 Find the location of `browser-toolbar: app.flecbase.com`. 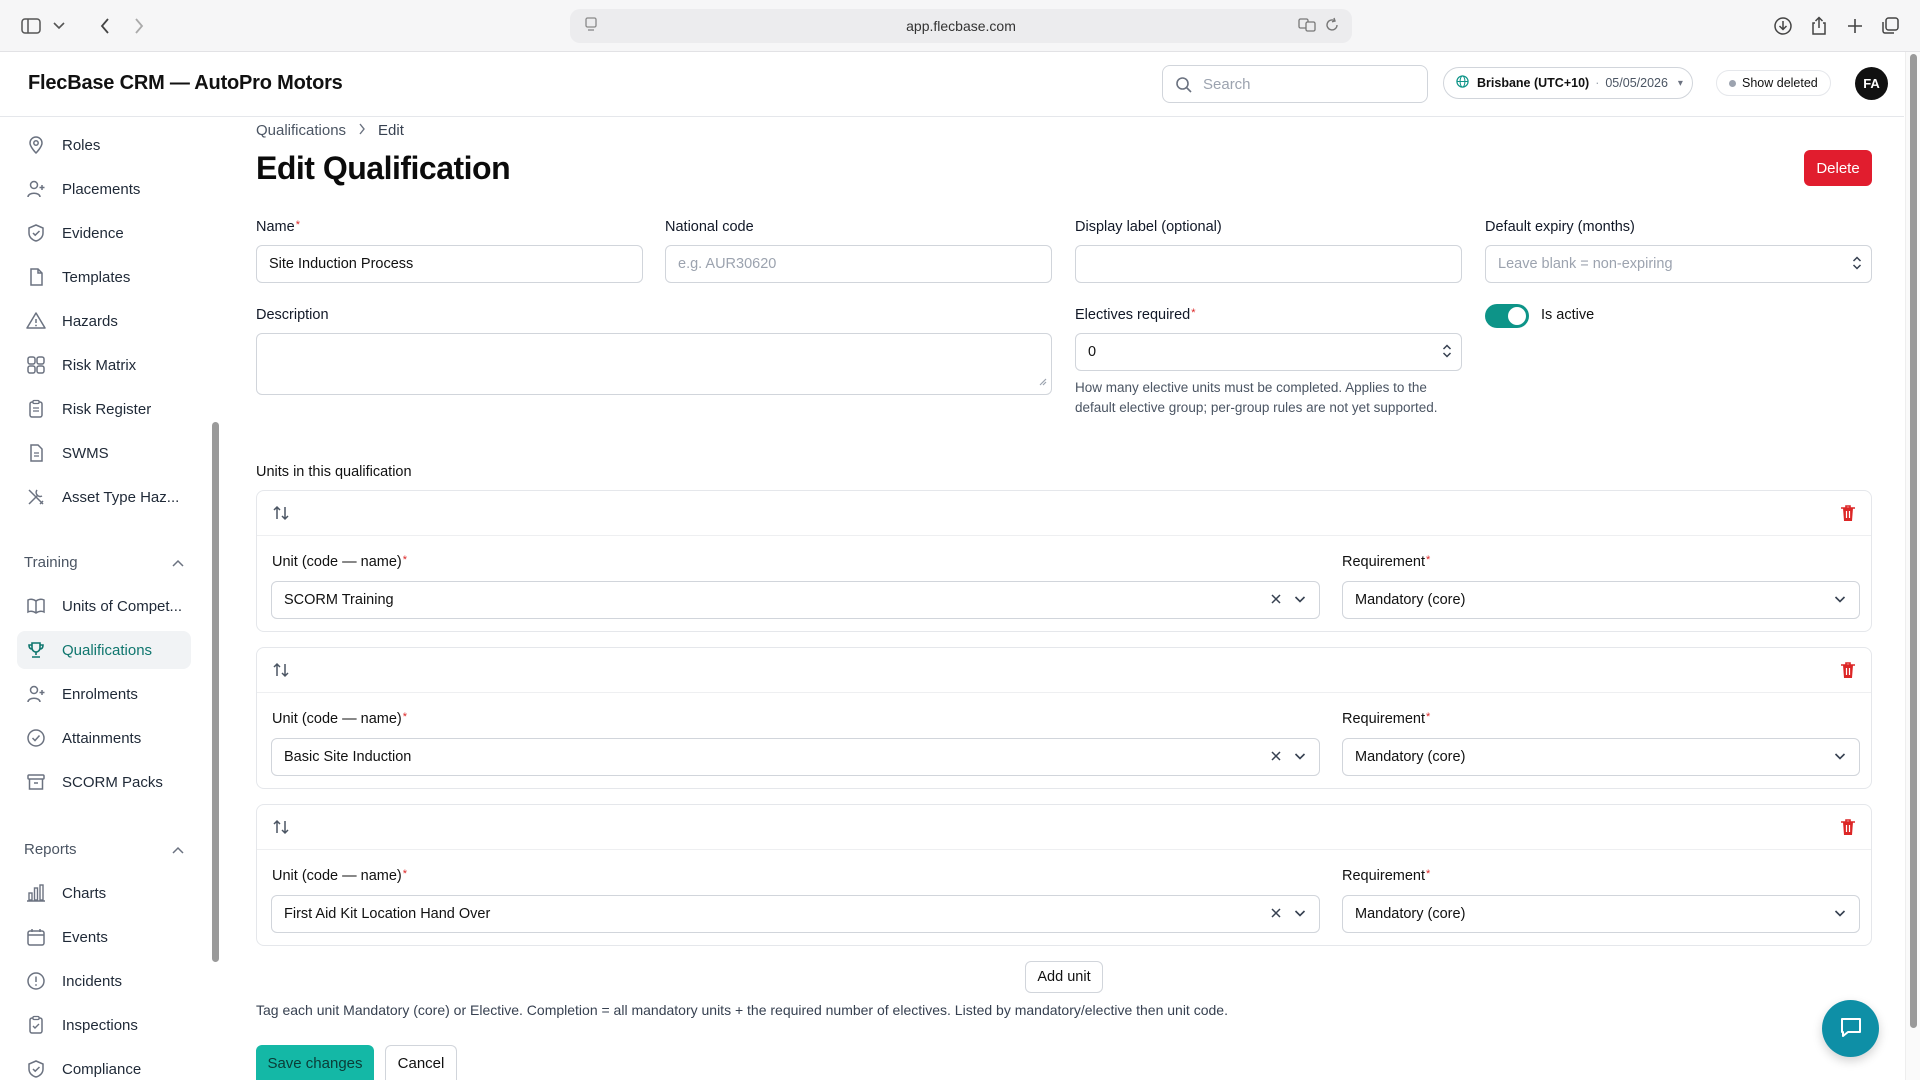

browser-toolbar: app.flecbase.com is located at coordinates (960, 26).